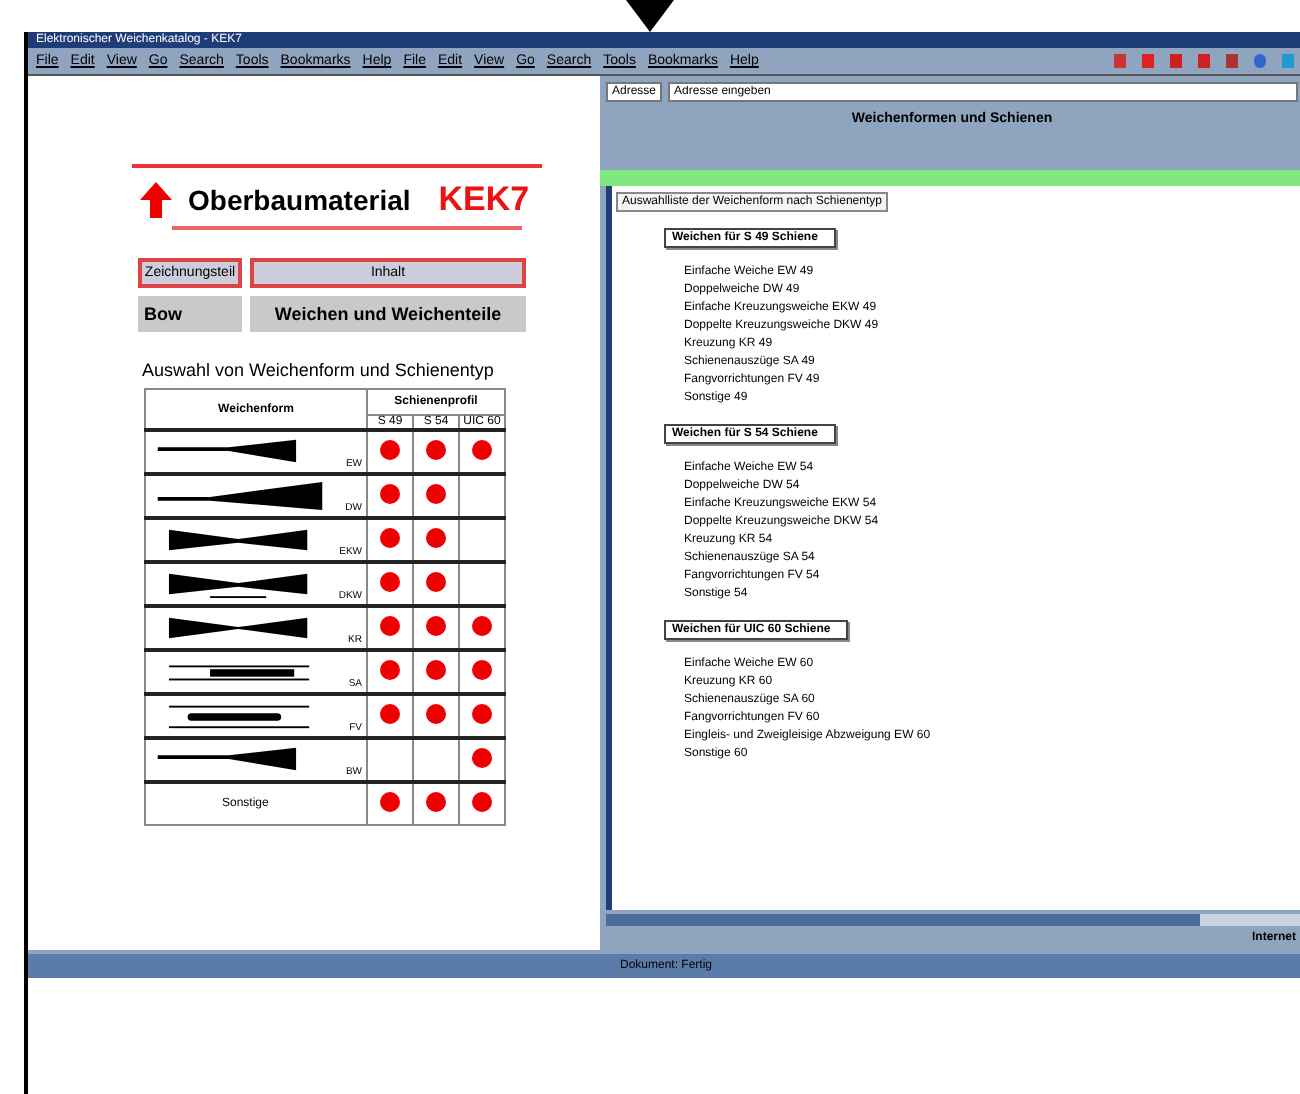 The width and height of the screenshot is (1300, 1094). What do you see at coordinates (650, 16) in the screenshot?
I see `pointer-arrow-icon` at bounding box center [650, 16].